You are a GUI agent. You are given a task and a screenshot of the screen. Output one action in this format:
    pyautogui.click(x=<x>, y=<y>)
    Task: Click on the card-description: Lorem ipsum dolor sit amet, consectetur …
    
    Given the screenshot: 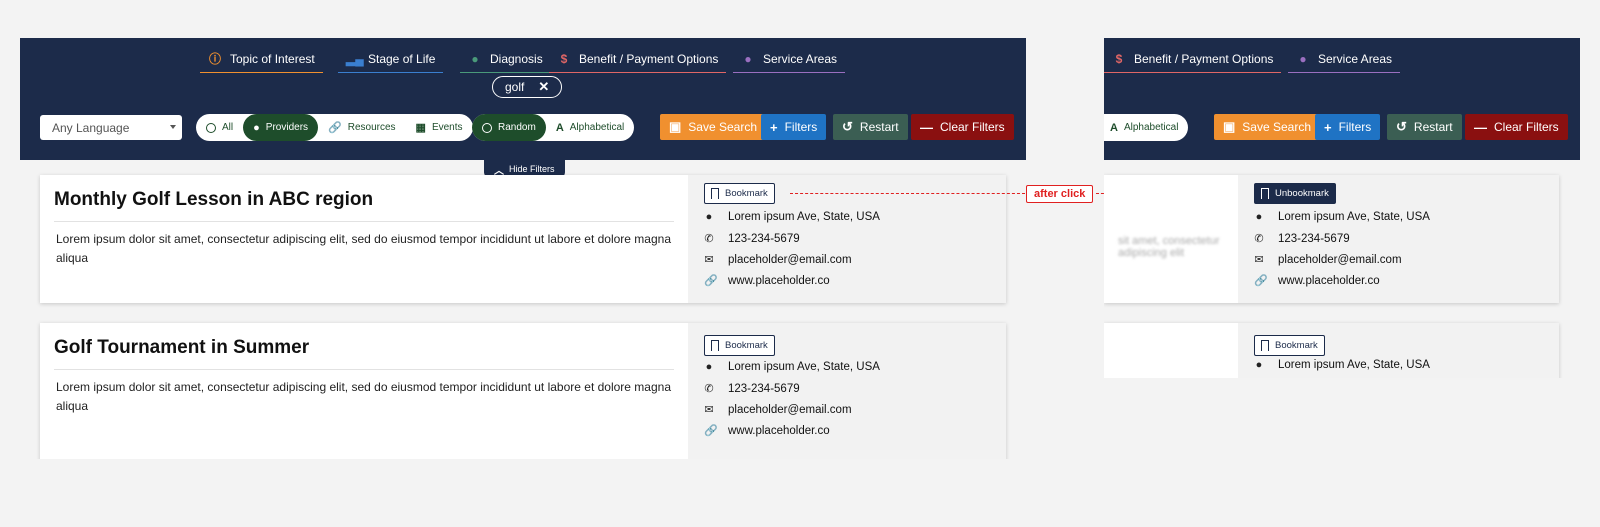 What is the action you would take?
    pyautogui.click(x=363, y=248)
    